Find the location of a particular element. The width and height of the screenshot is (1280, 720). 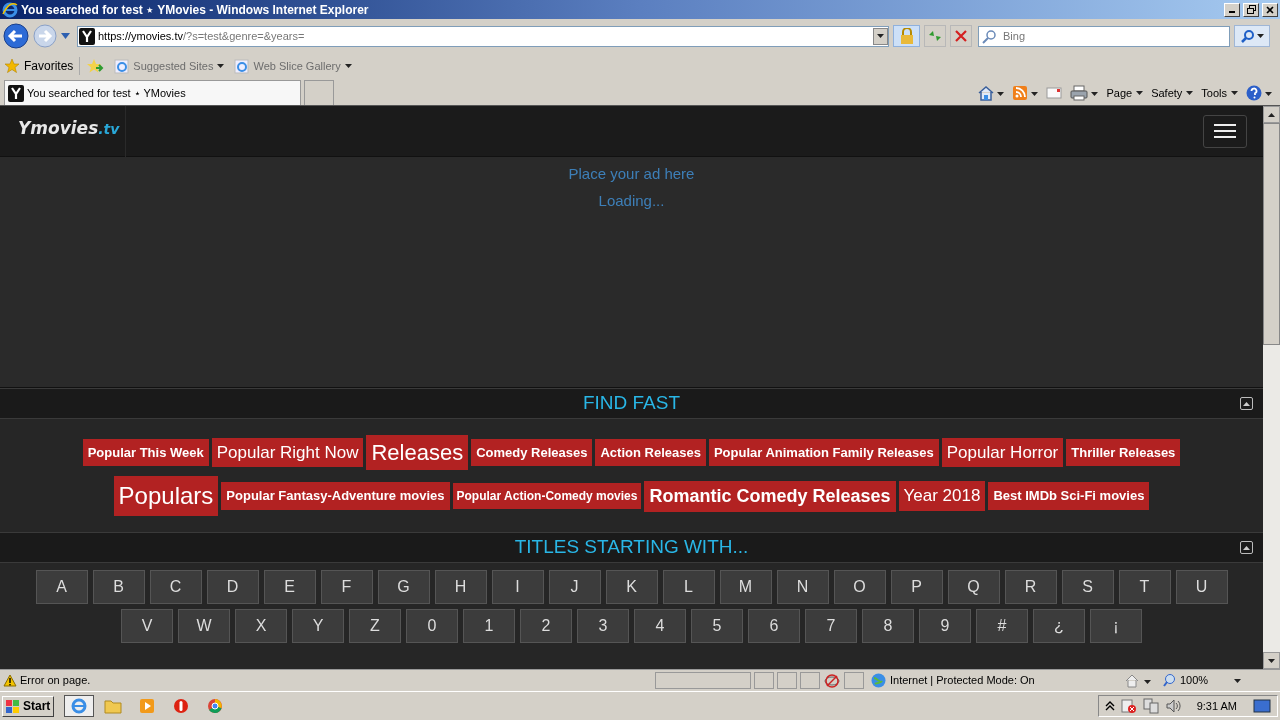

address-dropdown-button is located at coordinates (880, 36).